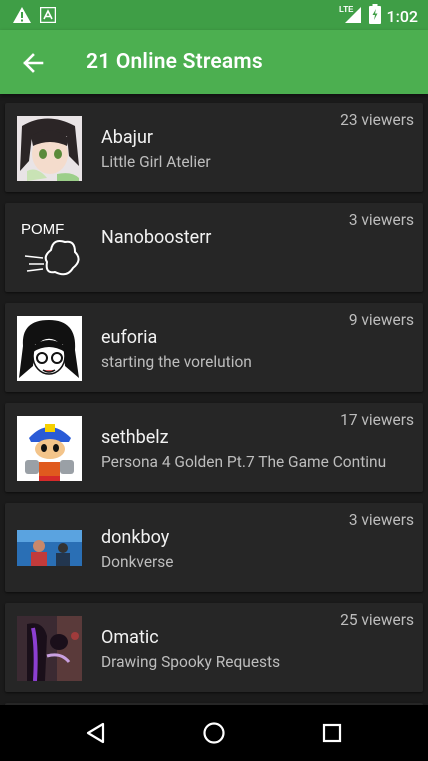 The image size is (428, 761). What do you see at coordinates (351, 16) in the screenshot?
I see `lte-signal-icon: LTE` at bounding box center [351, 16].